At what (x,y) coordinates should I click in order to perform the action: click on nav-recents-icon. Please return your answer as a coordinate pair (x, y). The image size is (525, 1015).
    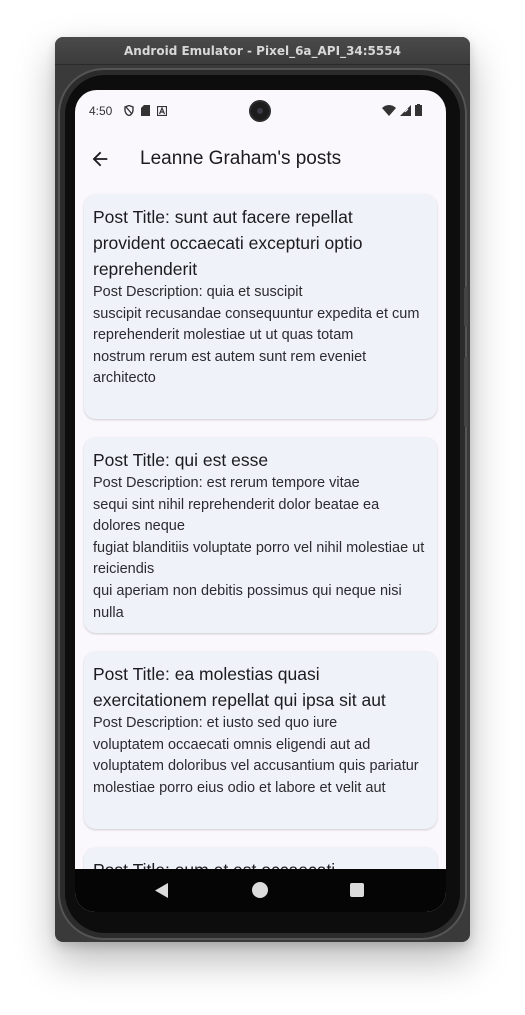
    Looking at the image, I should click on (357, 890).